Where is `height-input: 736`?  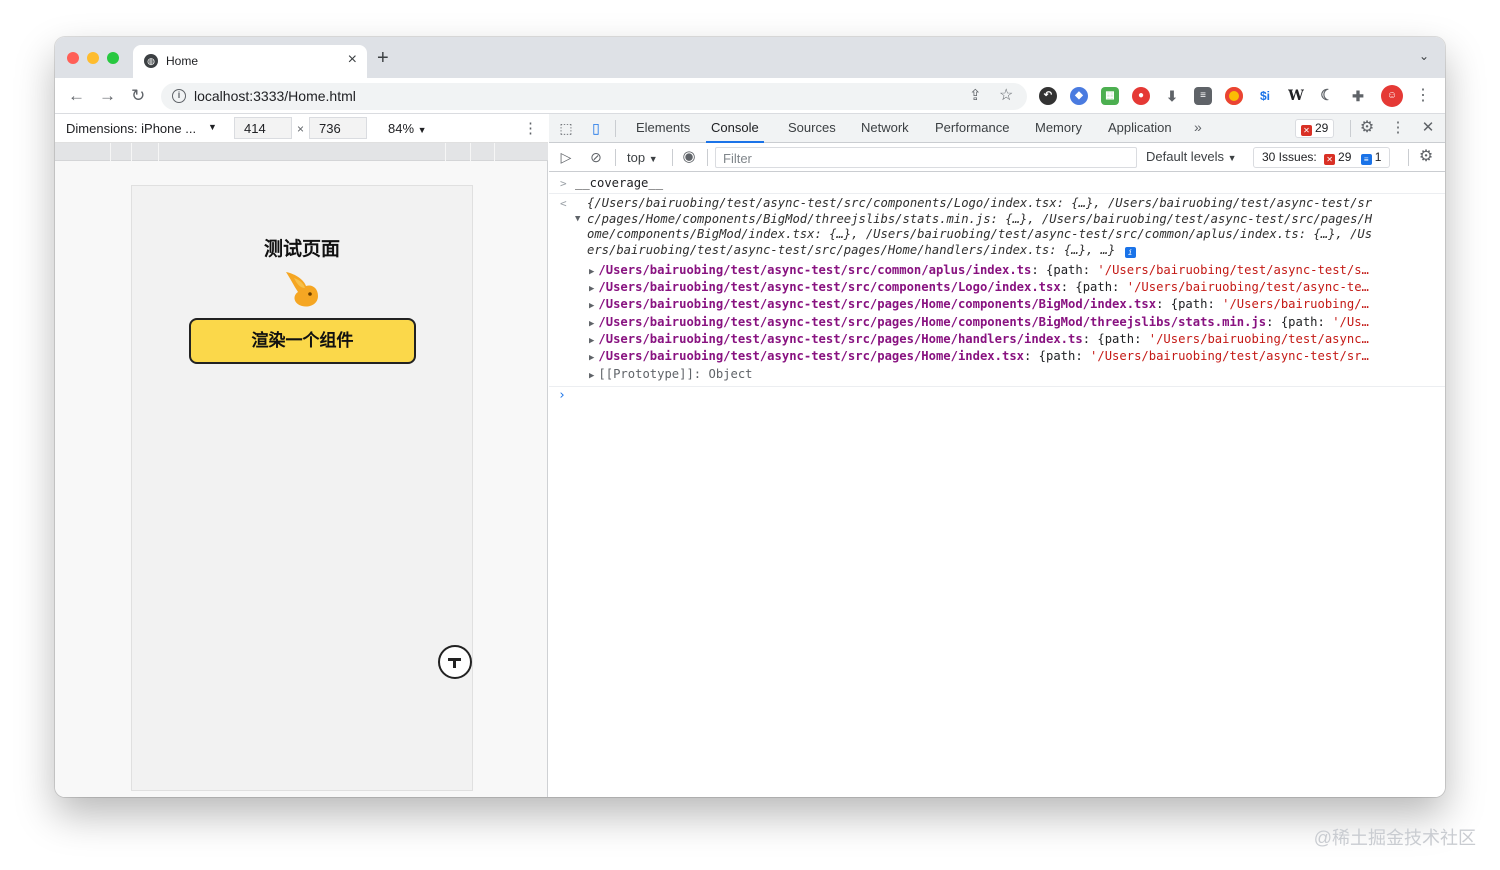
height-input: 736 is located at coordinates (338, 128).